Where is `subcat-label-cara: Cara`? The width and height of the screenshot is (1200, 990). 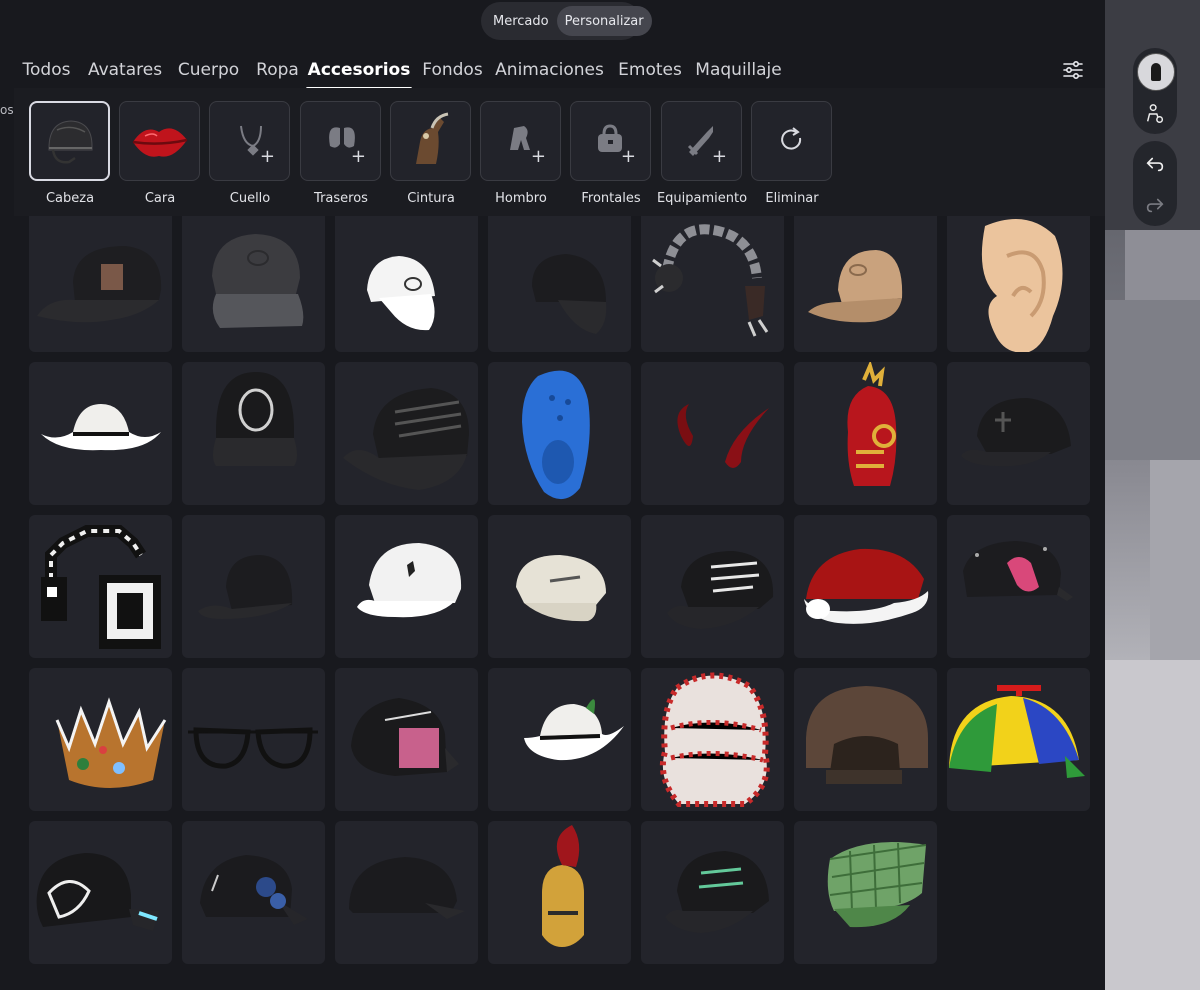
subcat-label-cara: Cara is located at coordinates (160, 198).